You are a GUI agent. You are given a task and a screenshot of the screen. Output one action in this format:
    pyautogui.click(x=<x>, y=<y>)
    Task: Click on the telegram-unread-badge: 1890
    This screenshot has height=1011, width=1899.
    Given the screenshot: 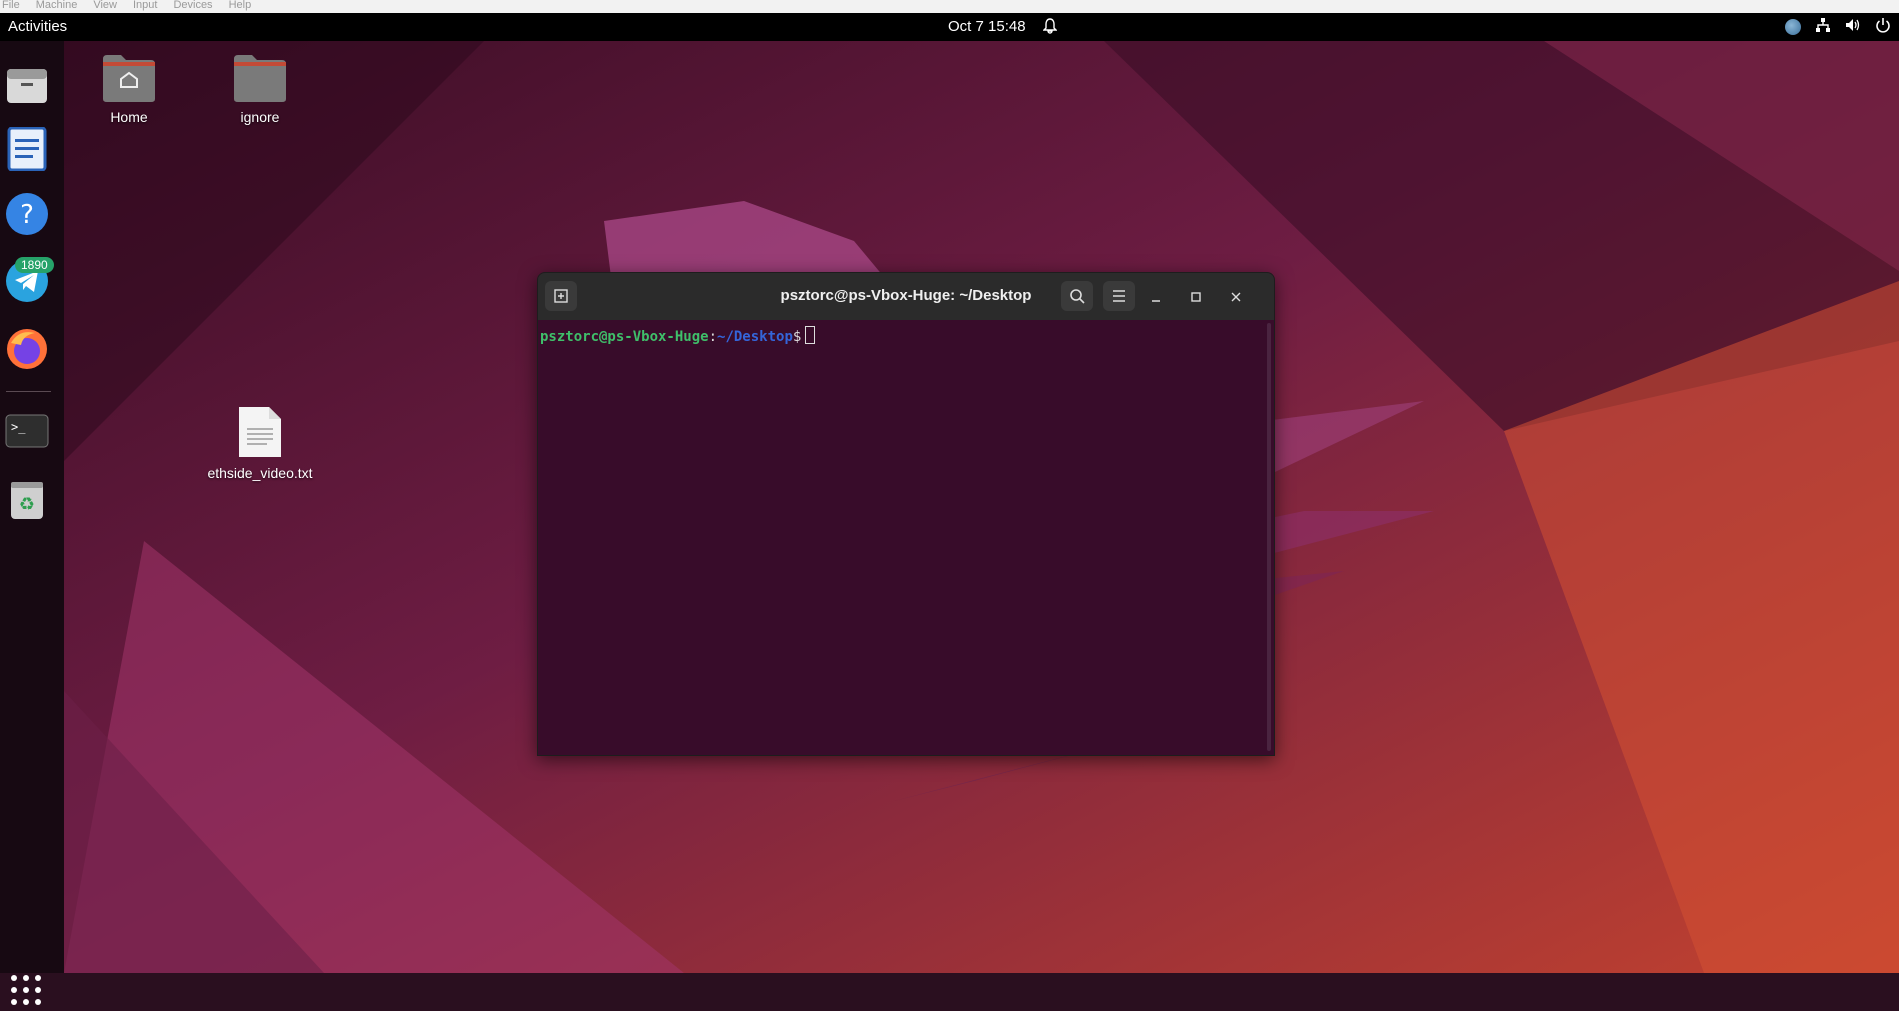 What is the action you would take?
    pyautogui.click(x=34, y=265)
    